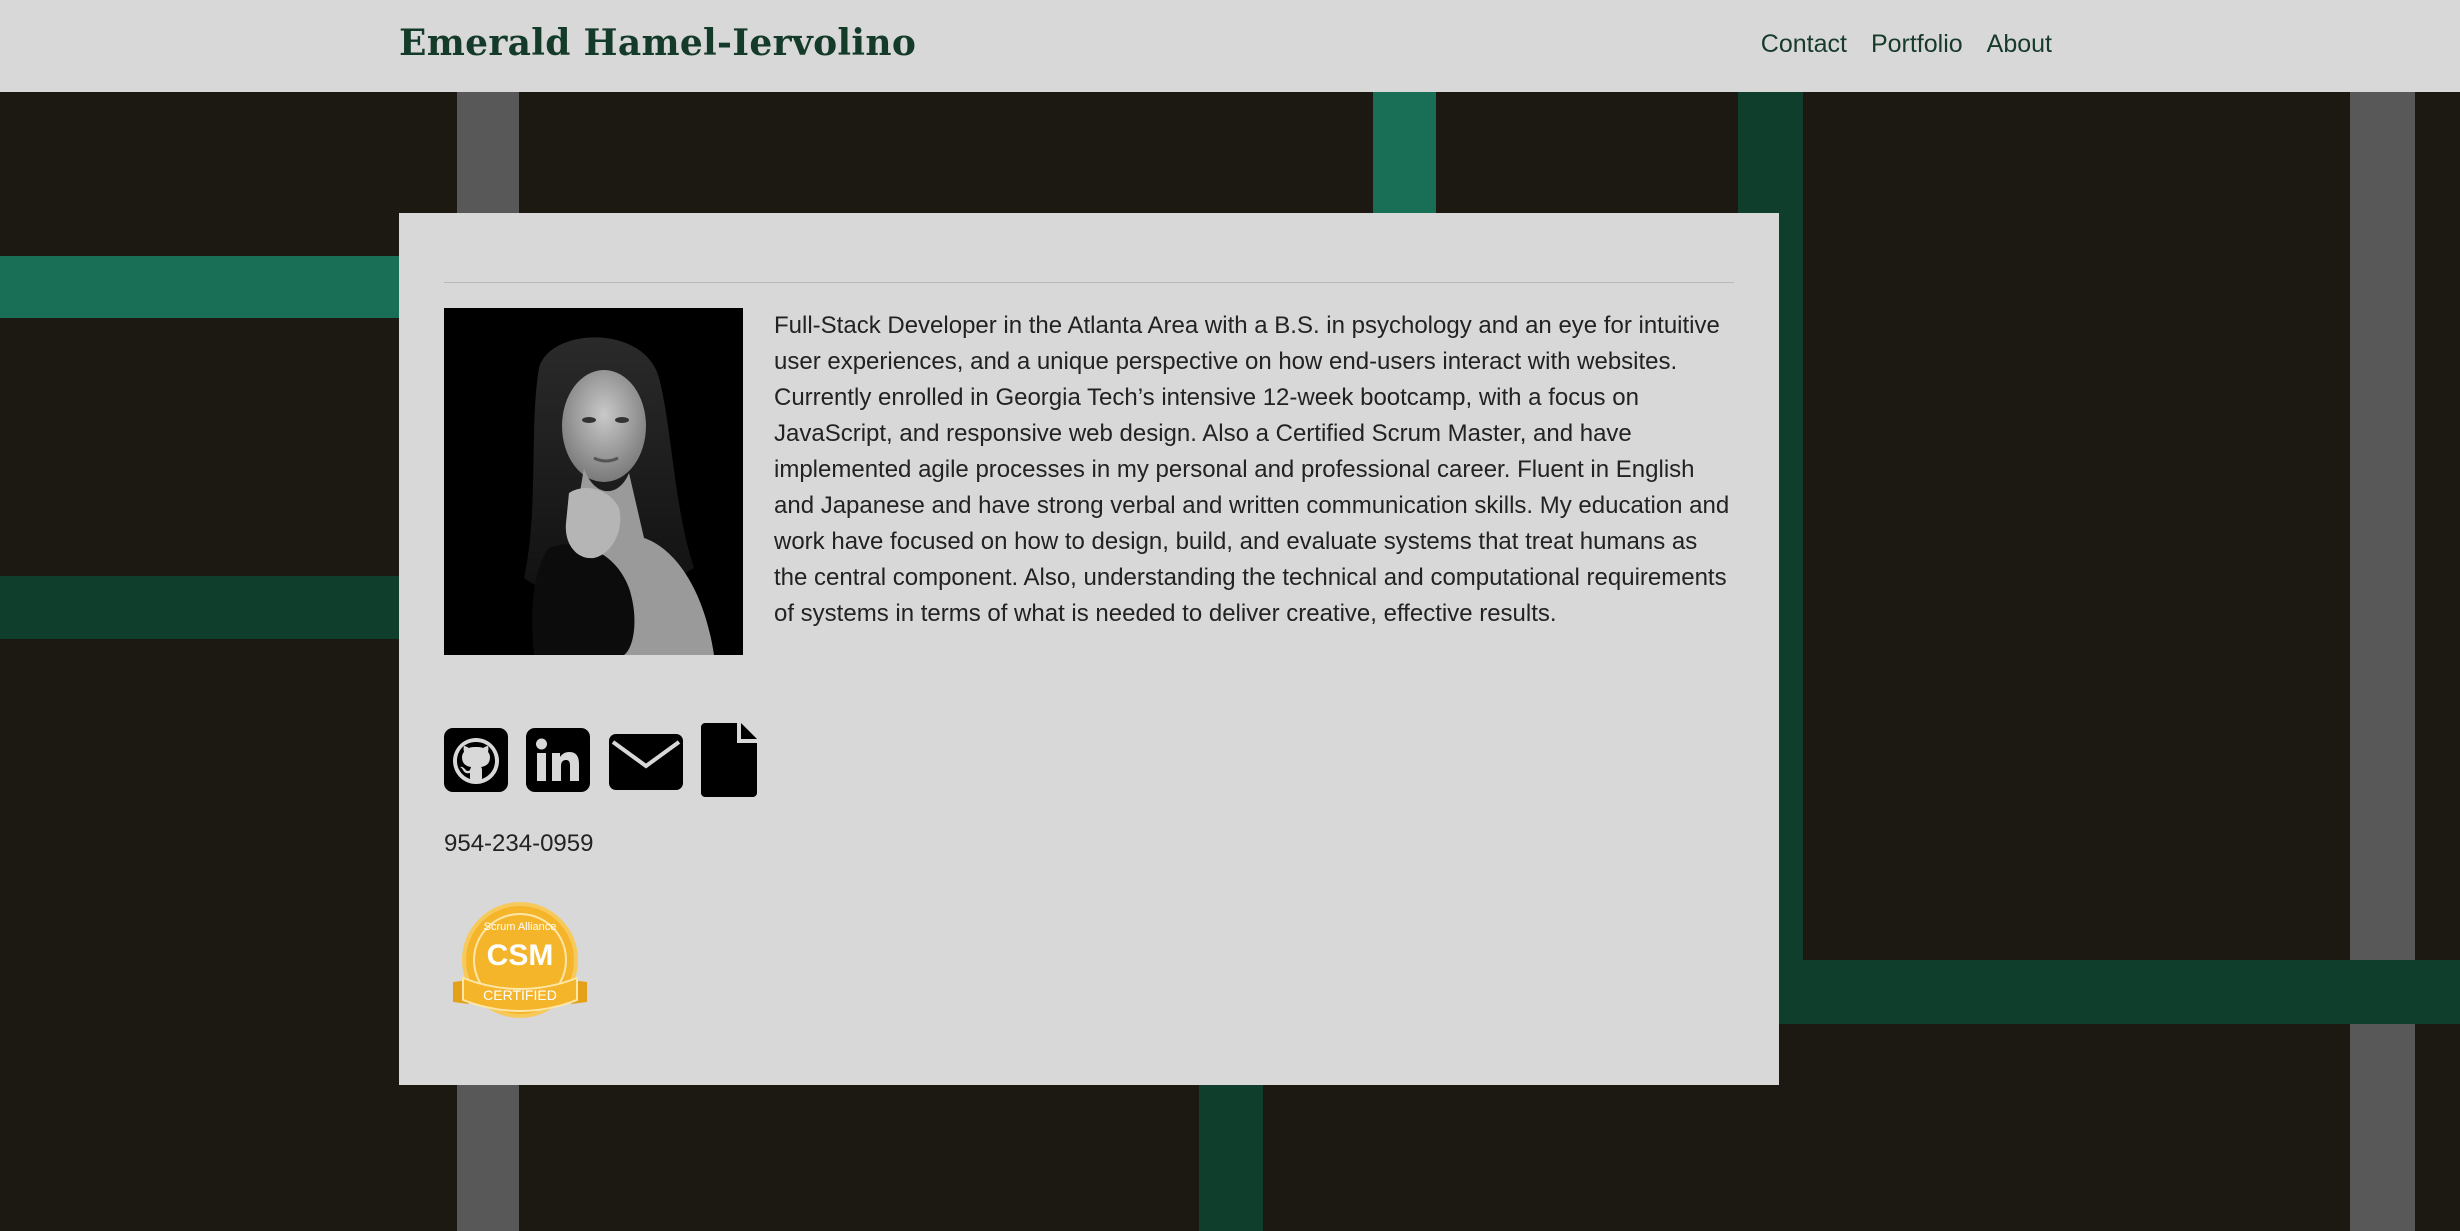 This screenshot has height=1231, width=2460. Describe the element at coordinates (558, 762) in the screenshot. I see `linkedin-icon` at that location.